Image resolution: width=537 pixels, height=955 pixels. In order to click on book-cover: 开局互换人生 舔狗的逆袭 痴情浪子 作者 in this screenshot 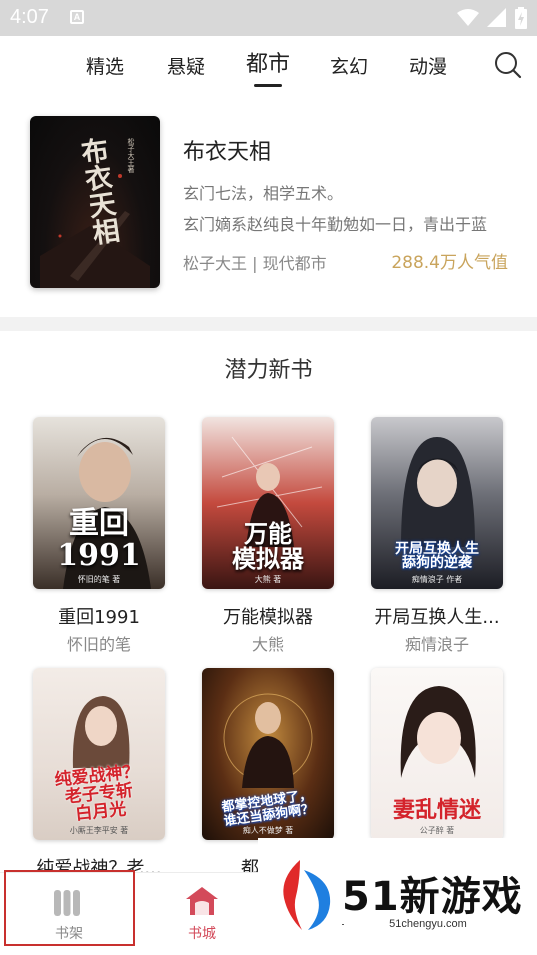, I will do `click(437, 503)`.